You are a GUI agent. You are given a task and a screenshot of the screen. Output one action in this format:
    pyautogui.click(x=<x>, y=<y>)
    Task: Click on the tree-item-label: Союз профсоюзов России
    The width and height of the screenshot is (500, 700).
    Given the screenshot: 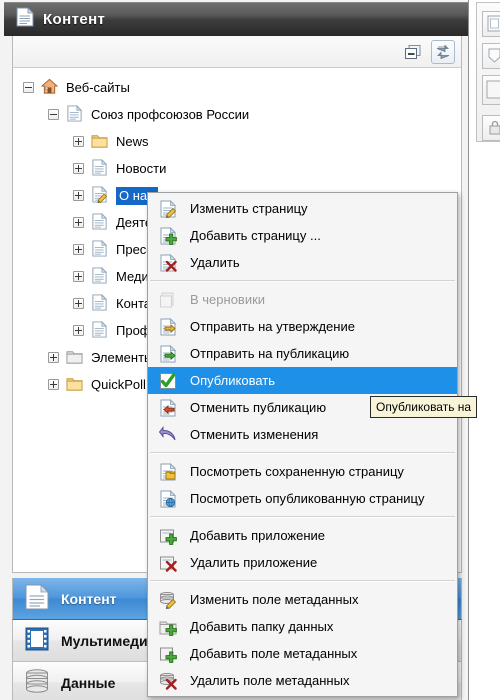 What is the action you would take?
    pyautogui.click(x=170, y=114)
    